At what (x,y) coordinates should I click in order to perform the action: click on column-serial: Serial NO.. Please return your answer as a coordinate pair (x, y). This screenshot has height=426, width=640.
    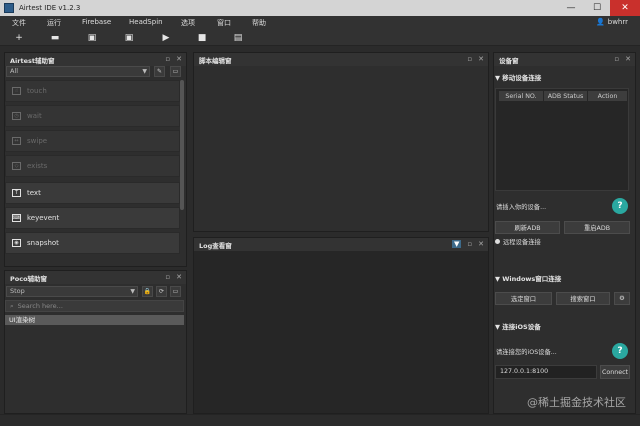
    Looking at the image, I should click on (521, 96).